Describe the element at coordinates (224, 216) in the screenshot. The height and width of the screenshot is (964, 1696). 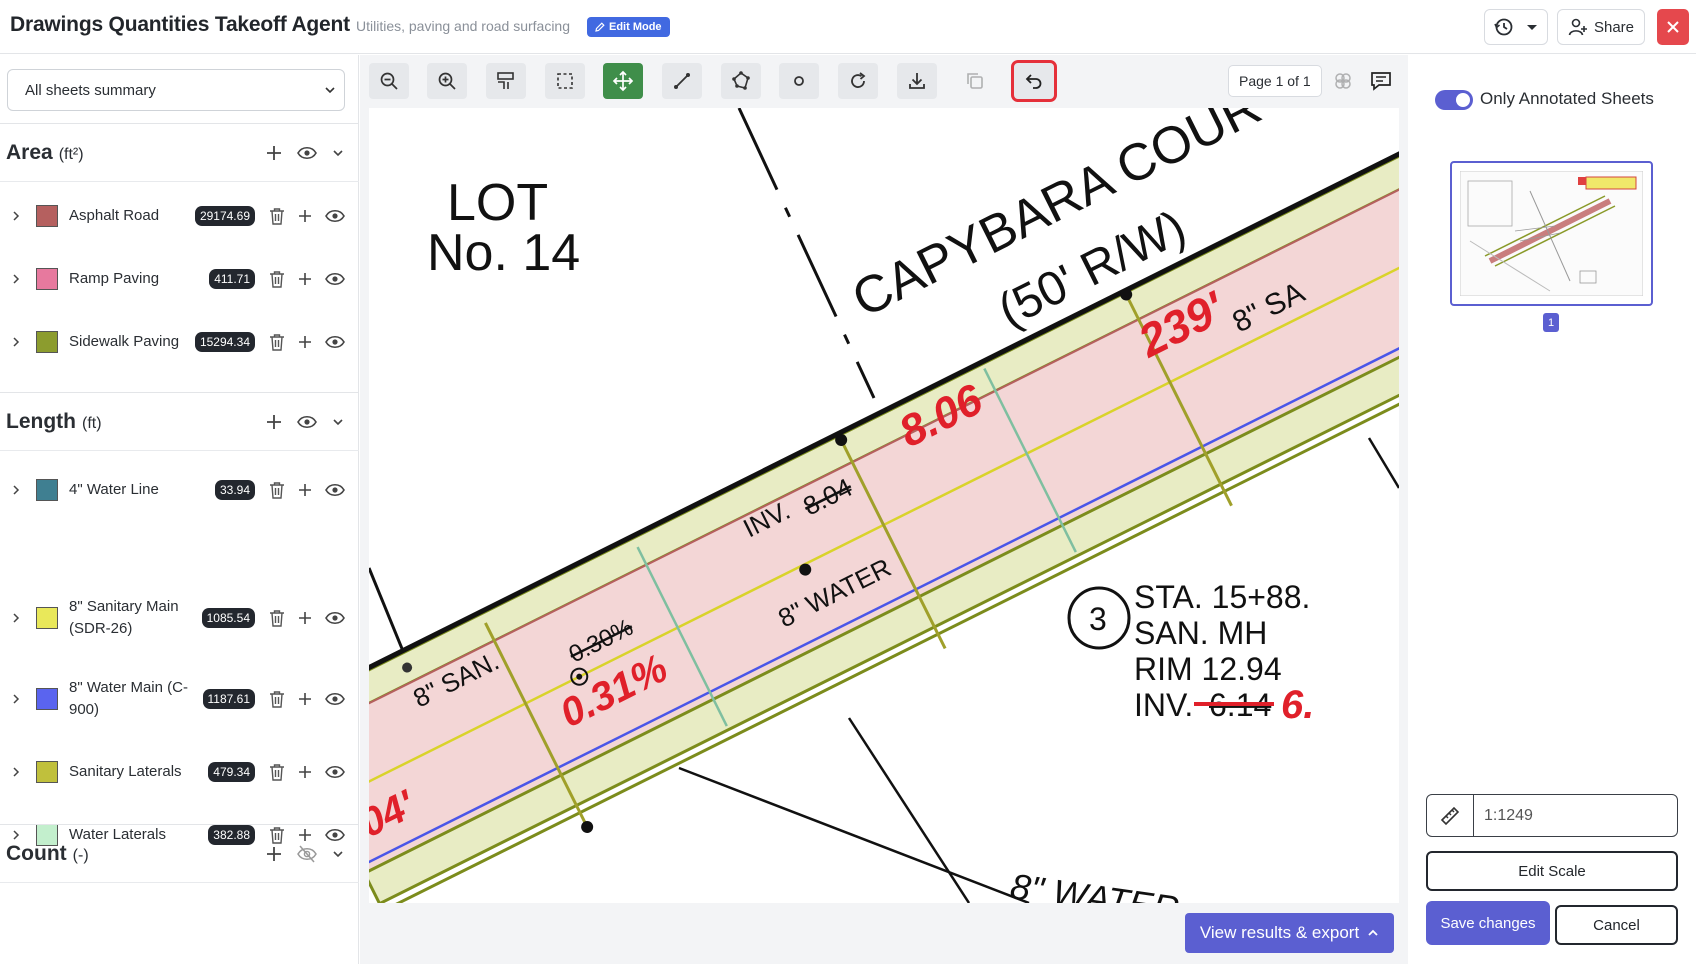
I see `item-value-badge: 29174.69` at that location.